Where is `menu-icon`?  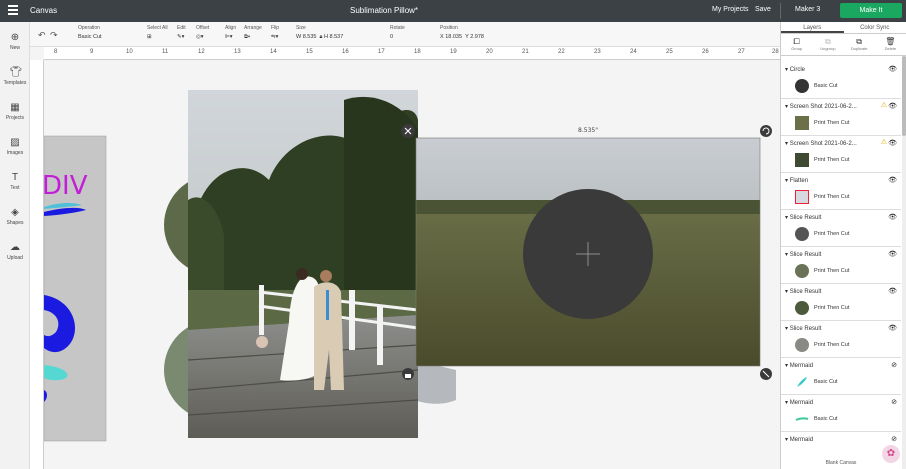
menu-icon is located at coordinates (13, 10).